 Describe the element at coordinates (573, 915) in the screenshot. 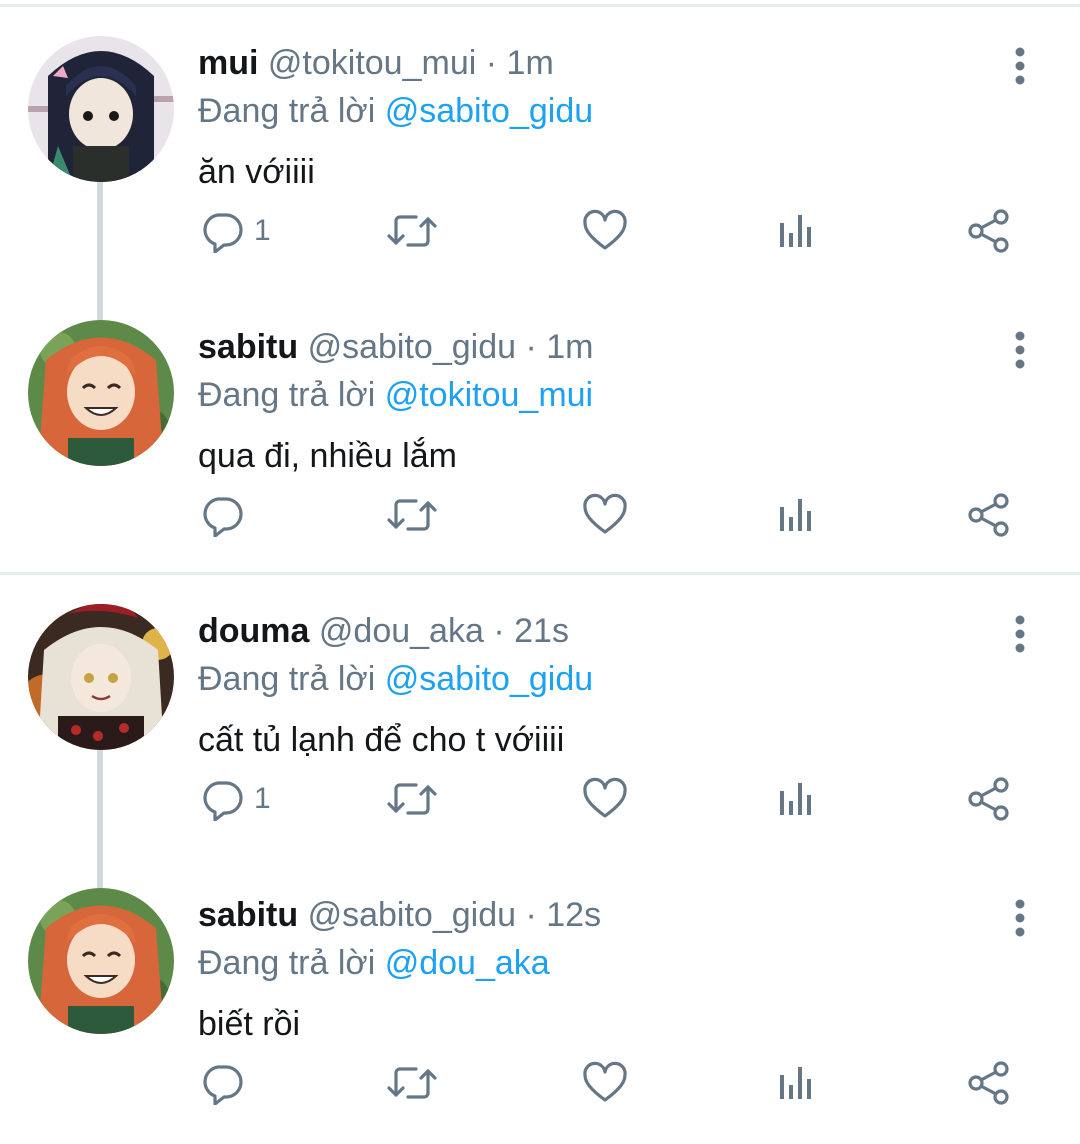

I see `timestamp: 12s` at that location.